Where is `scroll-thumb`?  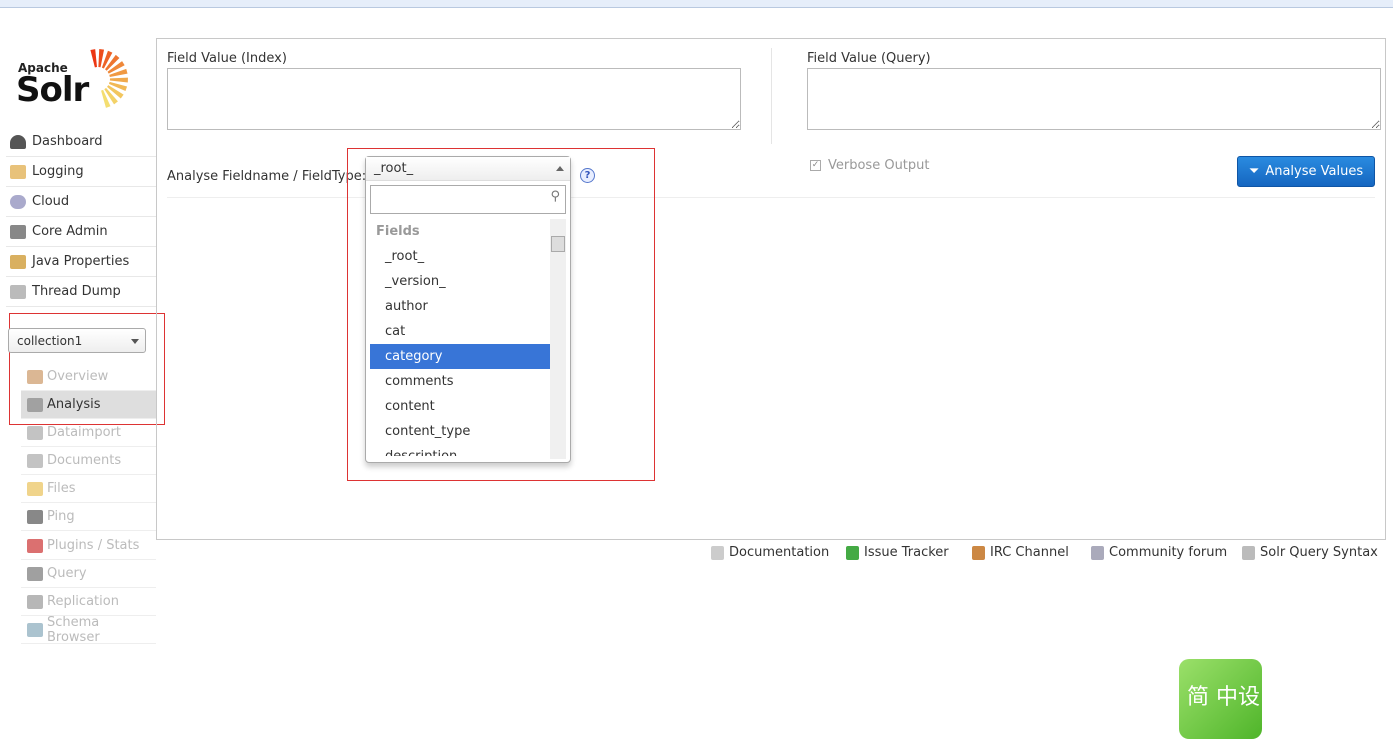
scroll-thumb is located at coordinates (558, 244).